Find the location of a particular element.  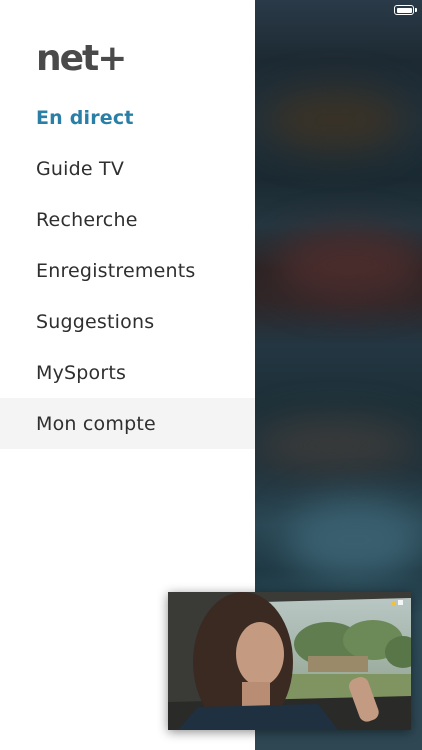

picture-in-picture-video is located at coordinates (289, 661).